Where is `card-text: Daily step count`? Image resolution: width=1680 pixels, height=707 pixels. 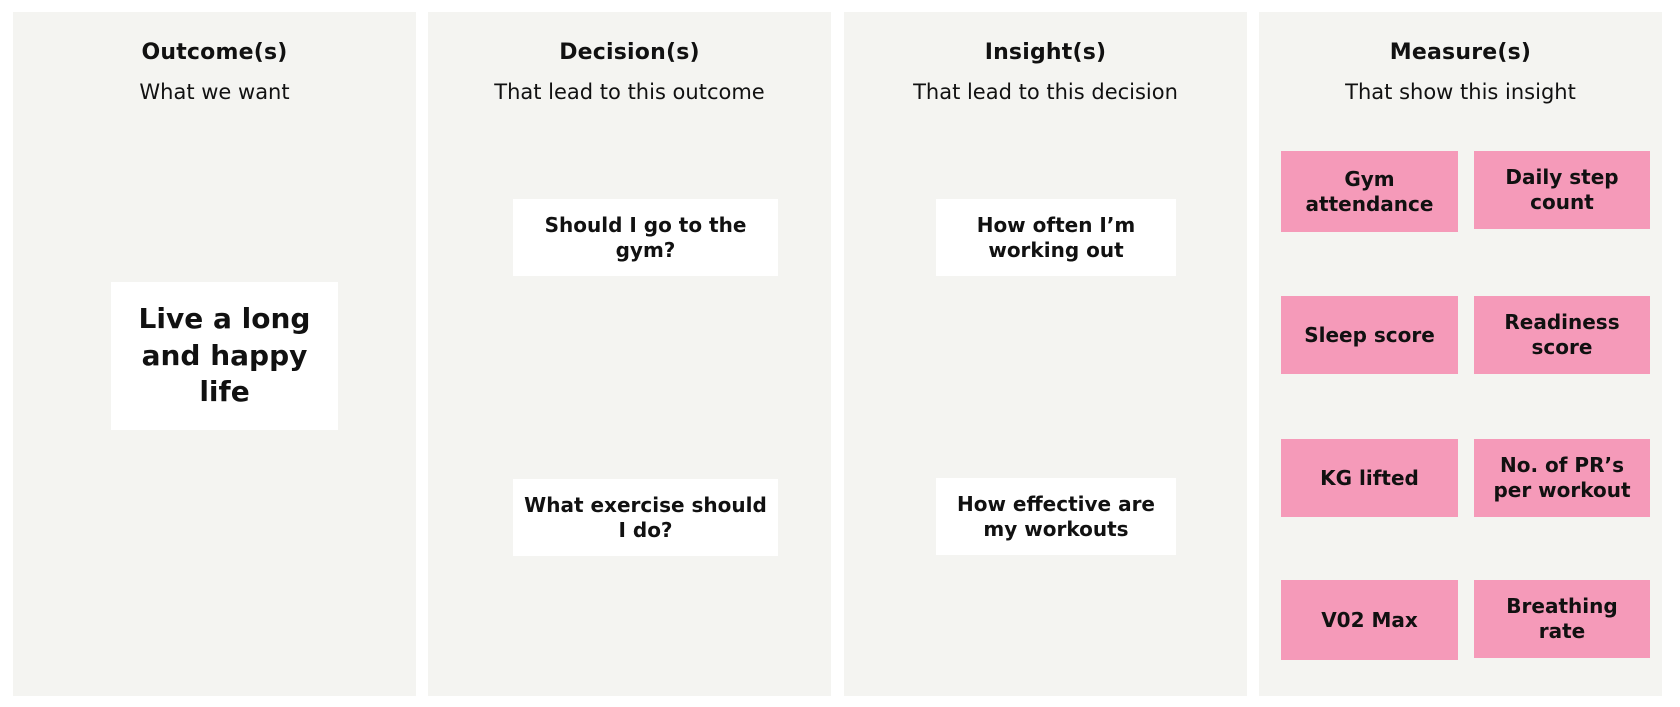
card-text: Daily step count is located at coordinates (1562, 189).